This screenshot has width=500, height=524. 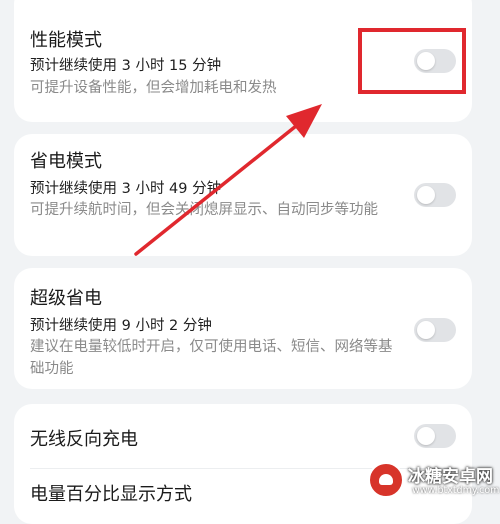 I want to click on annotation-arrow-icon, so click(x=228, y=180).